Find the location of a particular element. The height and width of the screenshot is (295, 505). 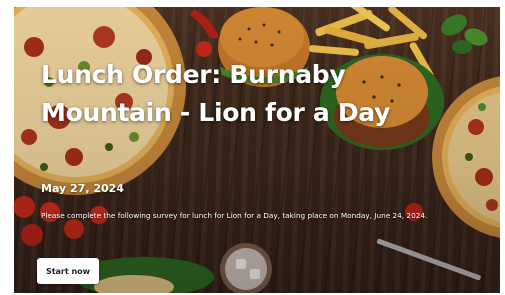

start-now-button: Start now is located at coordinates (68, 271).